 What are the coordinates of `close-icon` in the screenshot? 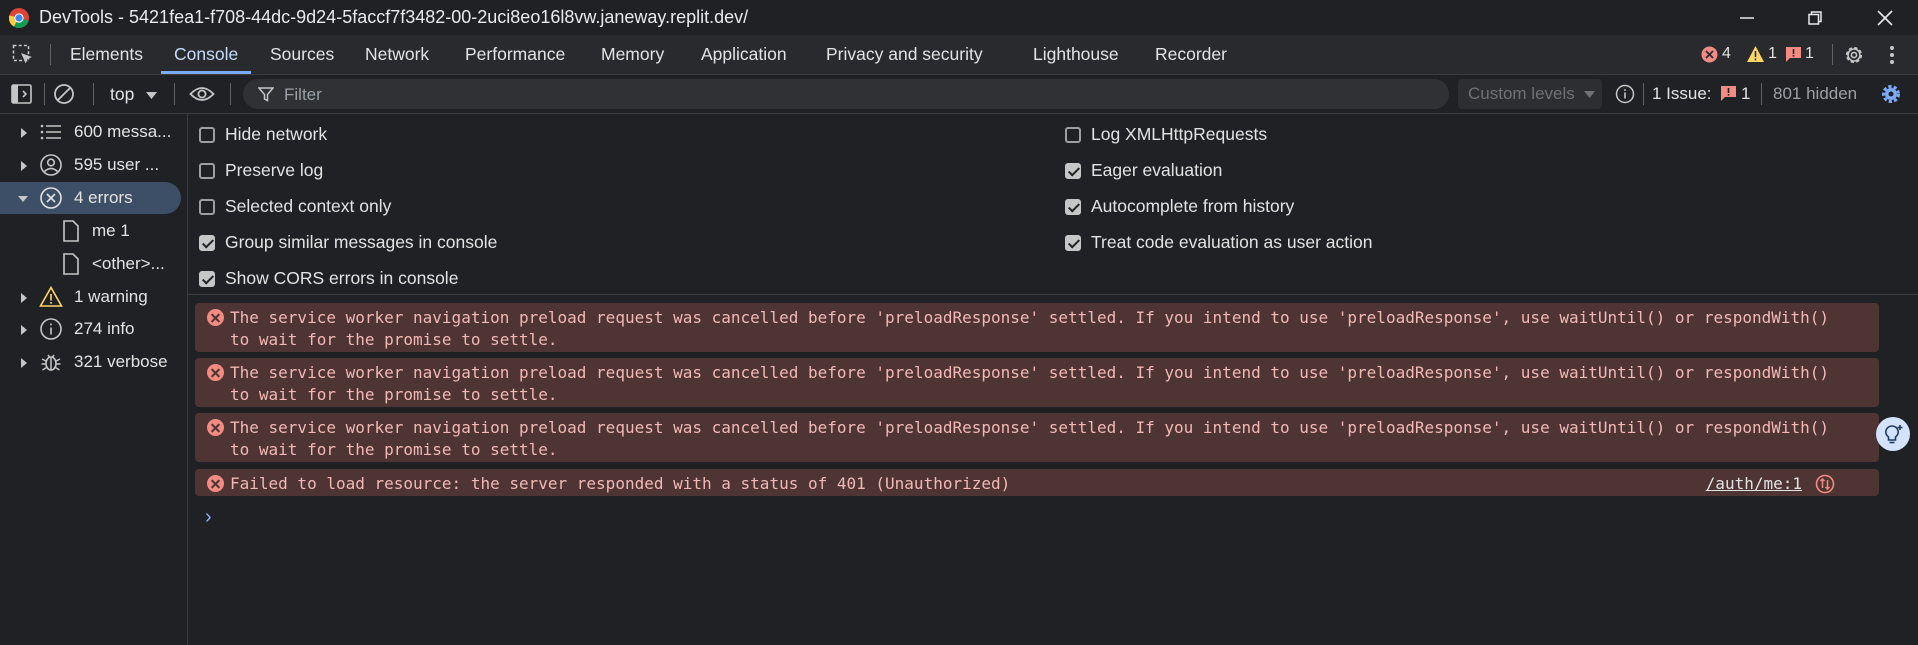 It's located at (1885, 17).